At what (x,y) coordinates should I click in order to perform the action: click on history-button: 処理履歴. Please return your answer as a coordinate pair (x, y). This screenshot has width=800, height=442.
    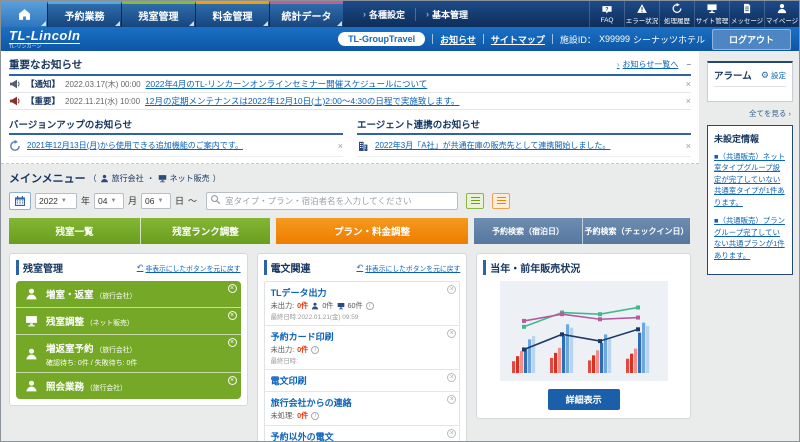
    Looking at the image, I should click on (676, 14).